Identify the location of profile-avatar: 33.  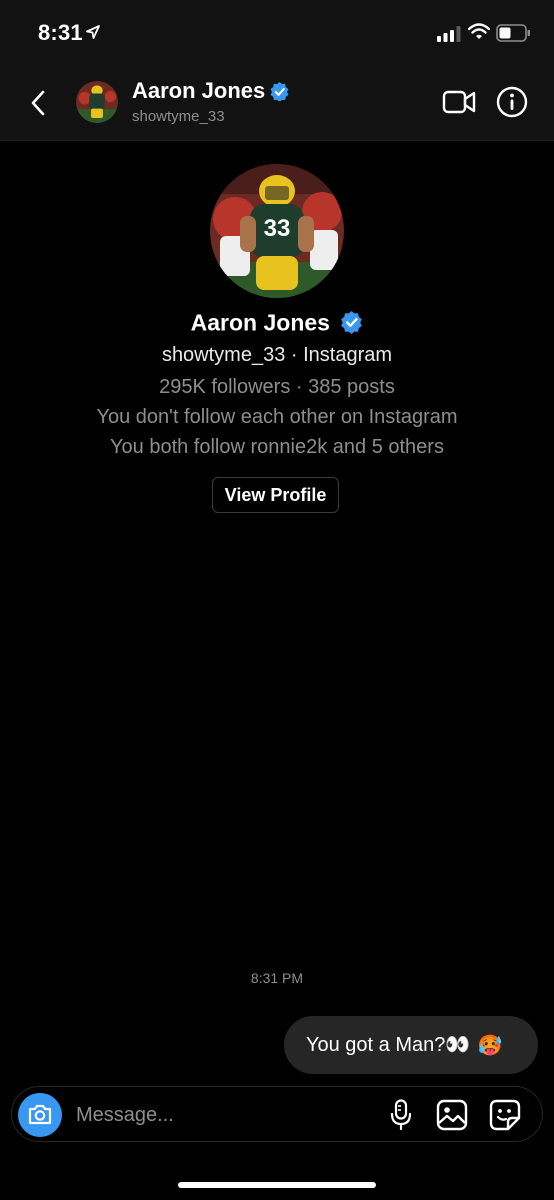
(277, 231).